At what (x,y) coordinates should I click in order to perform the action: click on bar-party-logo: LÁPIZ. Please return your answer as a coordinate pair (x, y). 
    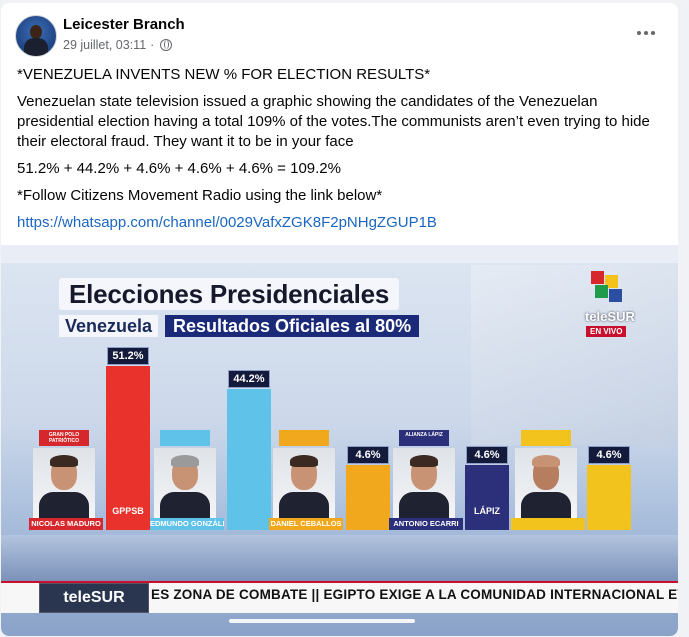
    Looking at the image, I should click on (487, 511).